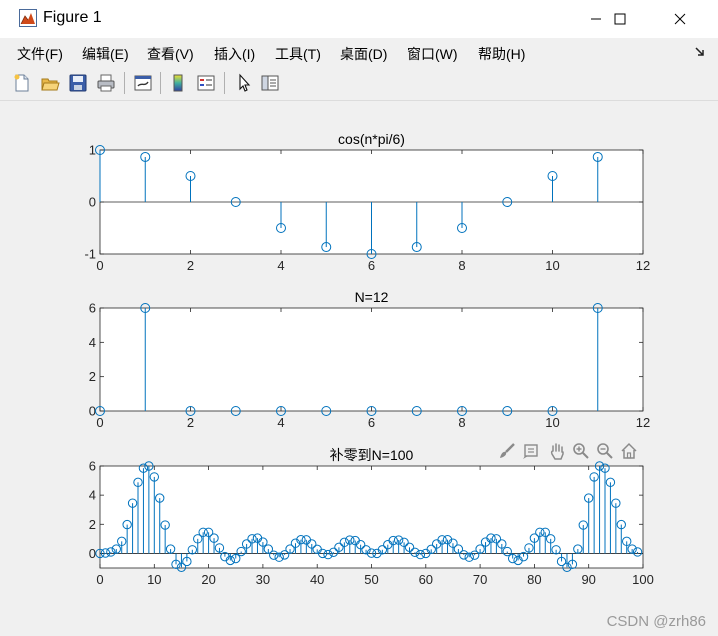 The width and height of the screenshot is (718, 636). I want to click on x-tick-label: 20, so click(208, 579).